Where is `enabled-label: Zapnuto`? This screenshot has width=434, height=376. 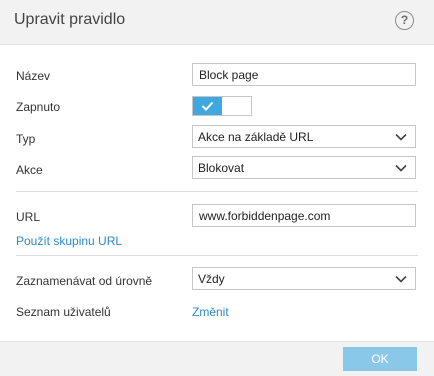
enabled-label: Zapnuto is located at coordinates (38, 107).